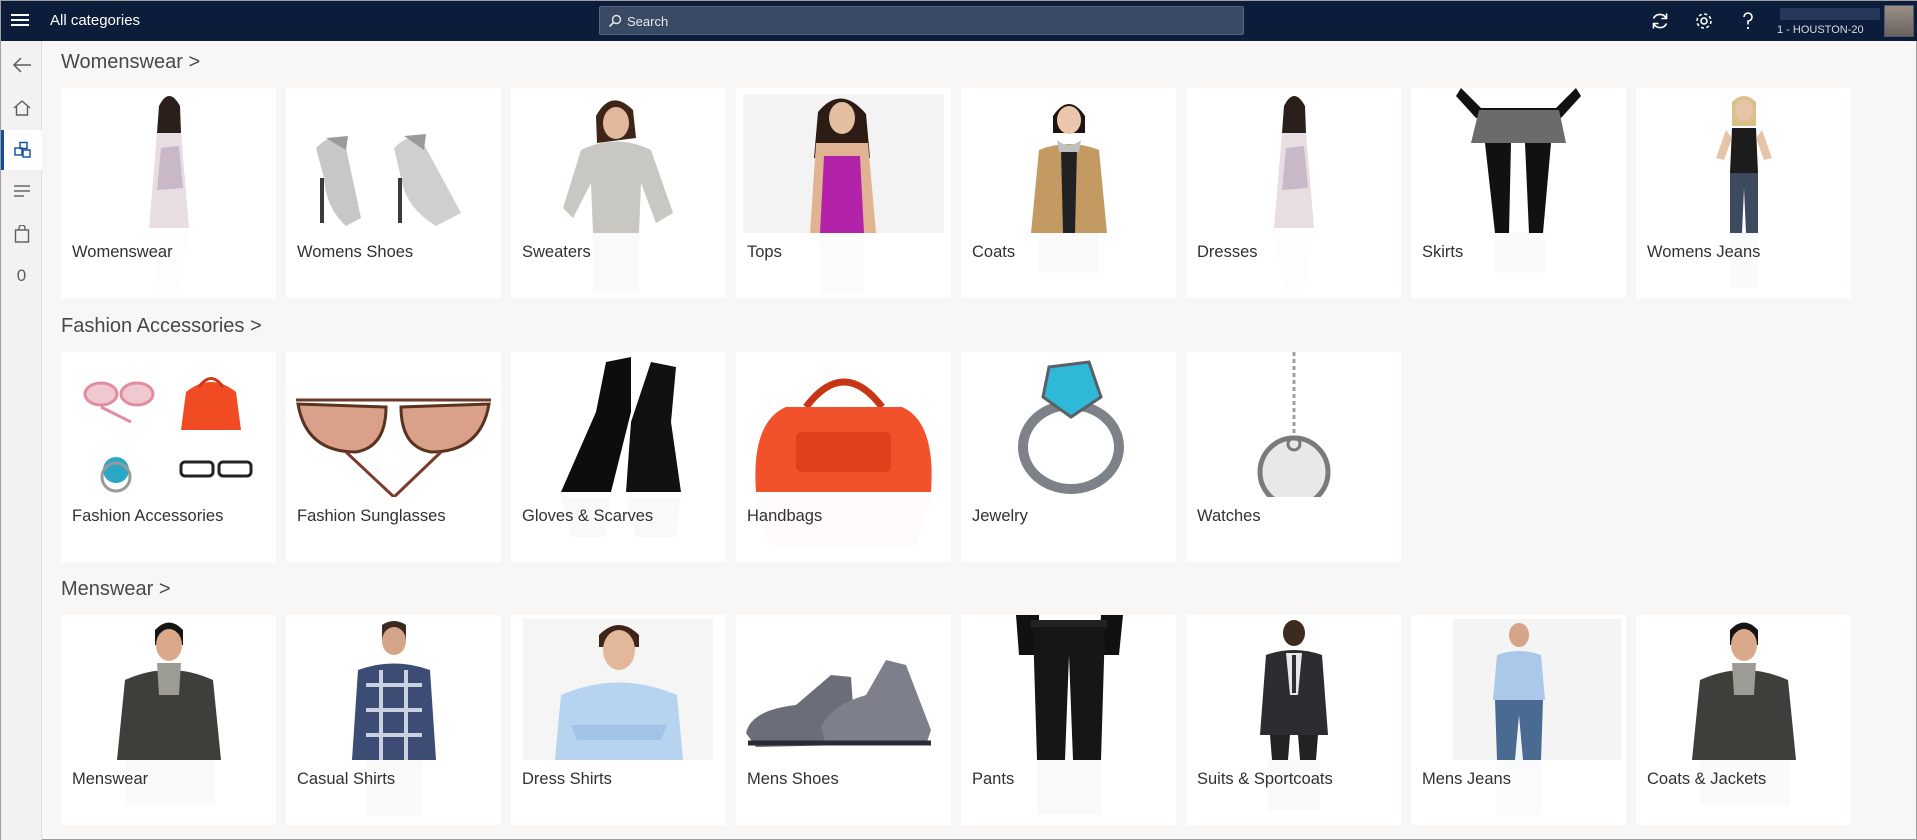 The height and width of the screenshot is (840, 1917). I want to click on gear-icon, so click(1704, 21).